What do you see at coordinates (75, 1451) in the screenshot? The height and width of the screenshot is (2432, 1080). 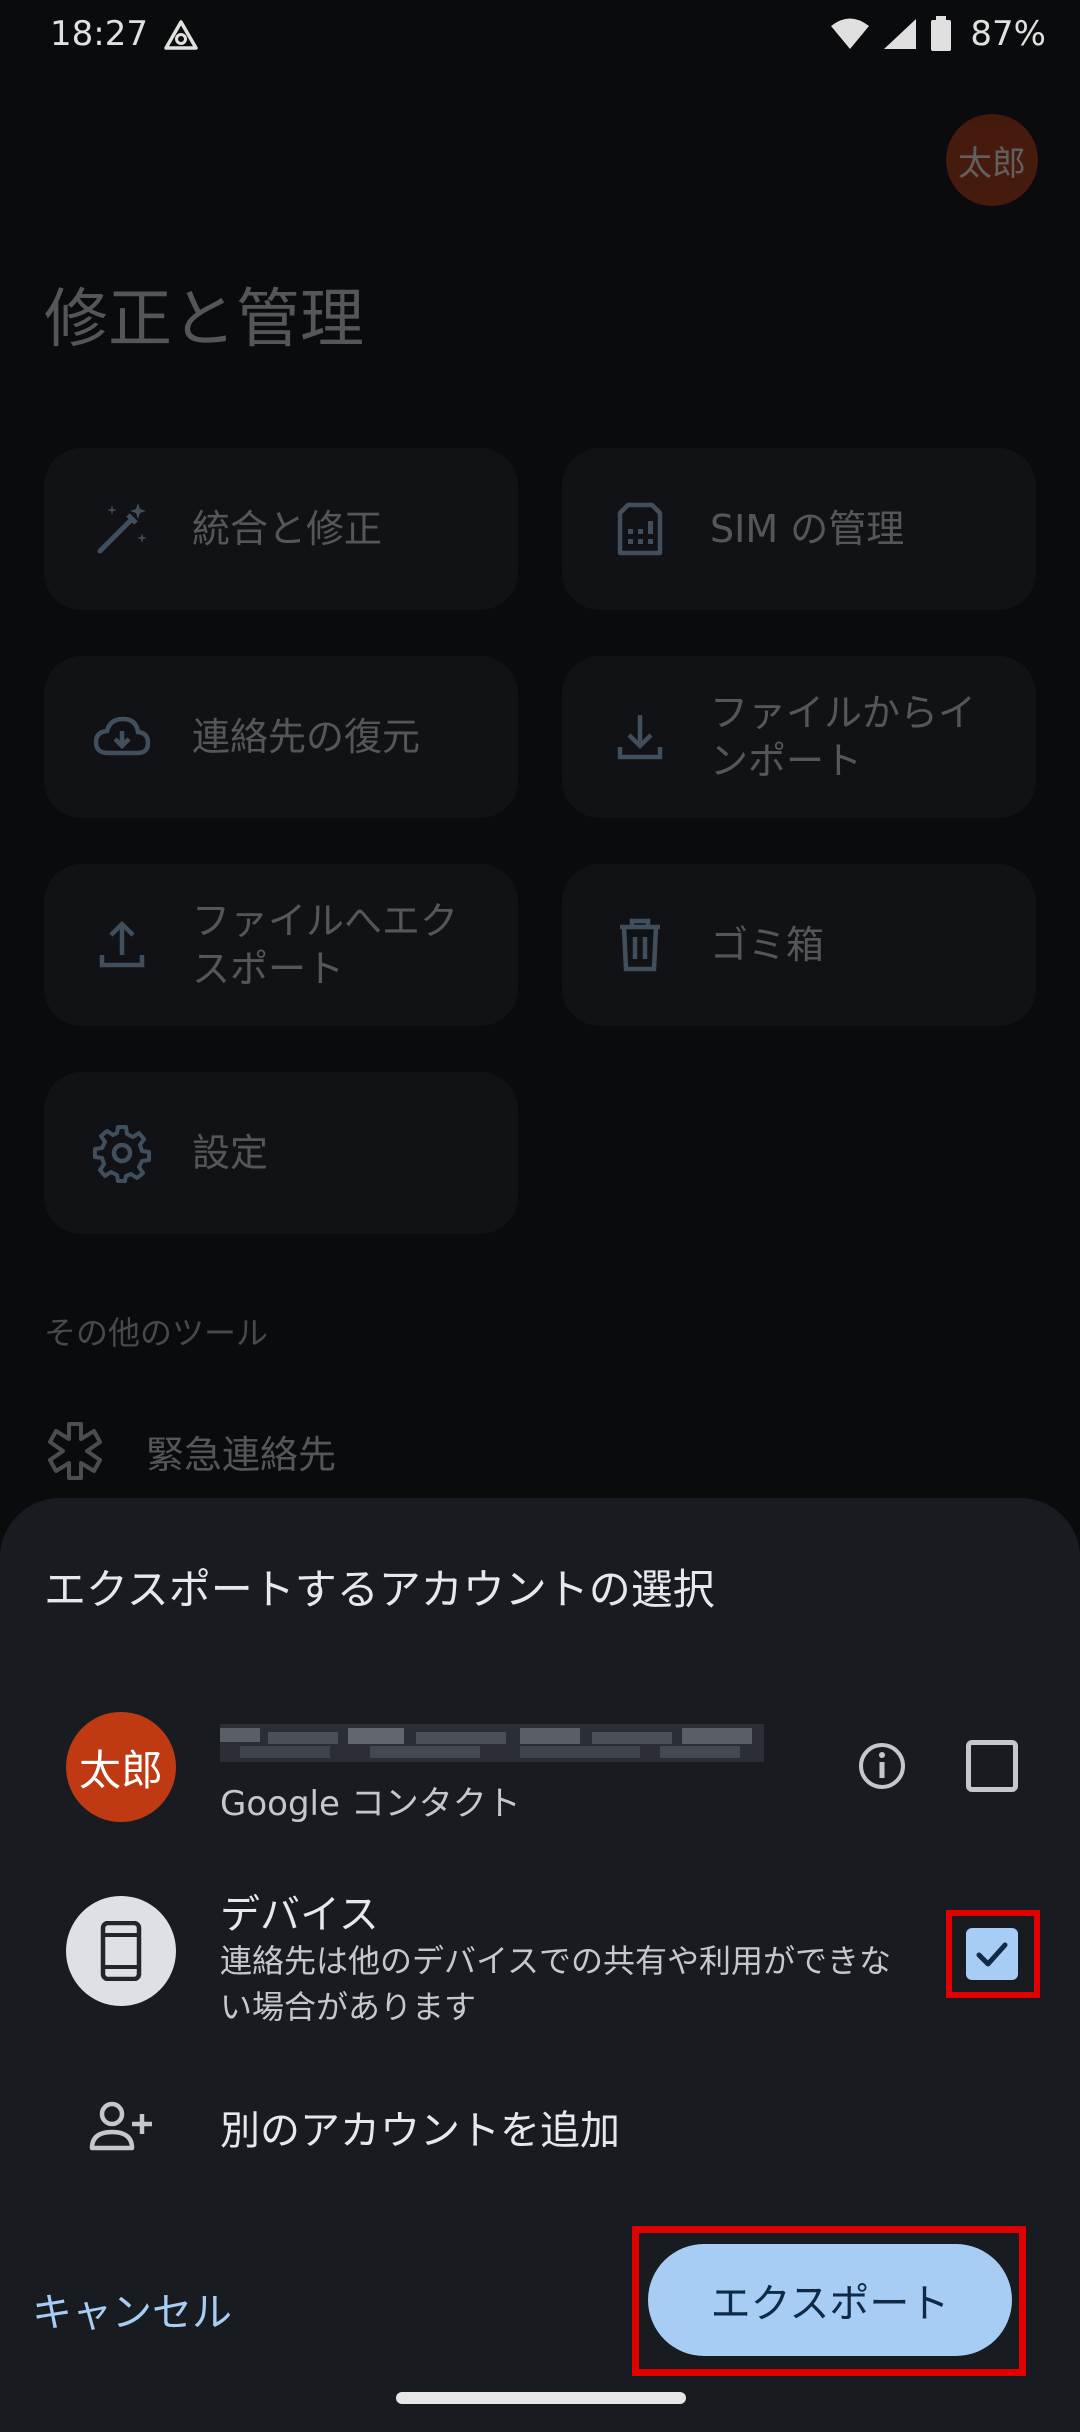 I see `medical-asterisk-icon` at bounding box center [75, 1451].